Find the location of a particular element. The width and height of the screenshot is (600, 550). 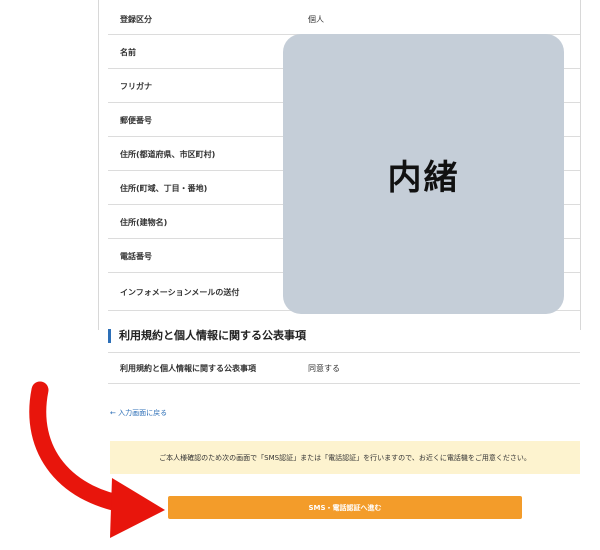

mask-label: 内緒 is located at coordinates (423, 177).